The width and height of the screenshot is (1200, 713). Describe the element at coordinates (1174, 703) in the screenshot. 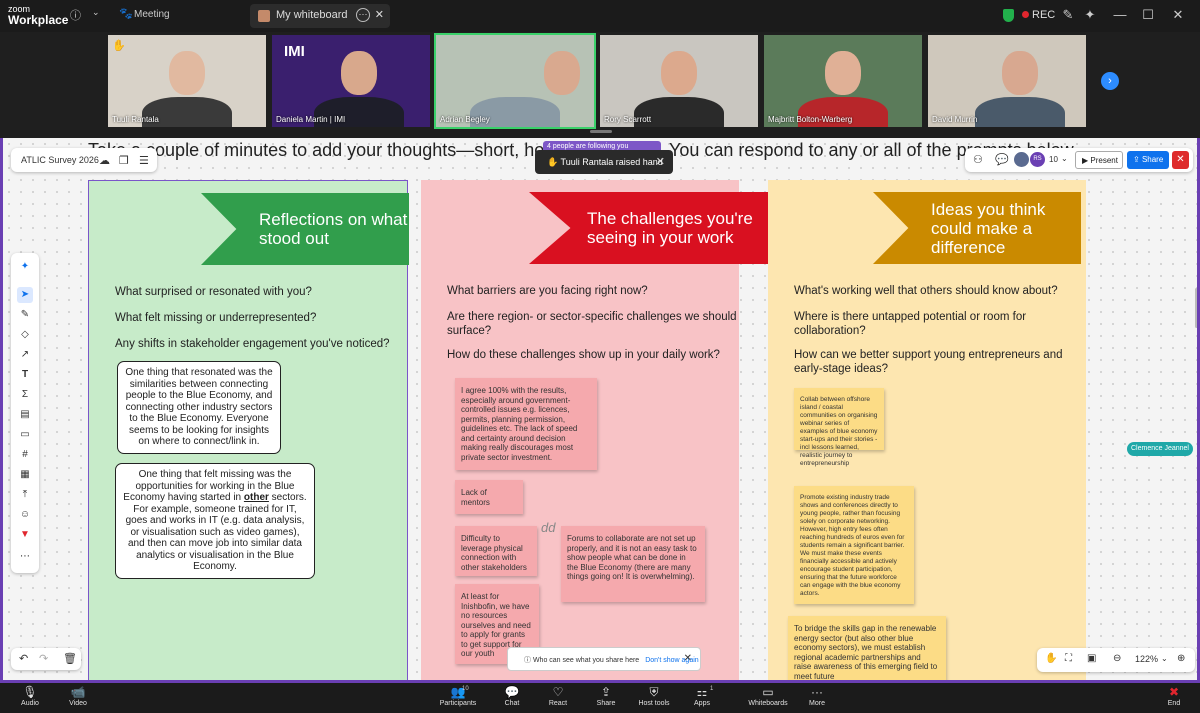

I see `end-label: End` at that location.